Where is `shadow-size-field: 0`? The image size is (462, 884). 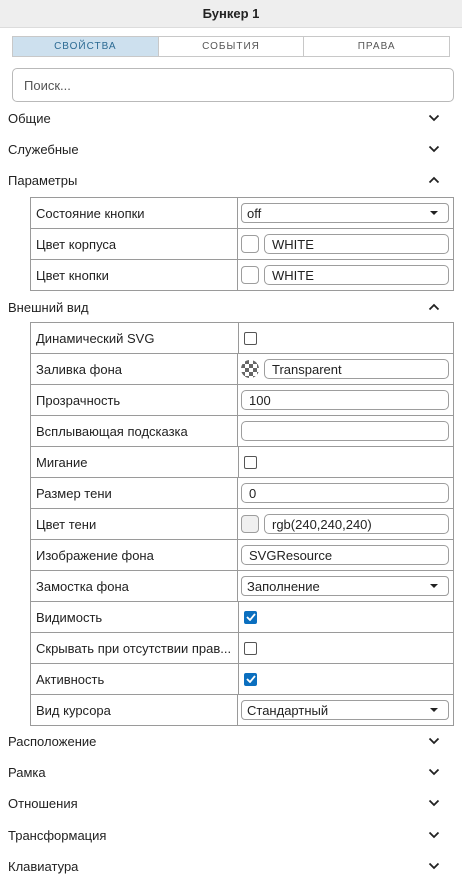 shadow-size-field: 0 is located at coordinates (345, 493).